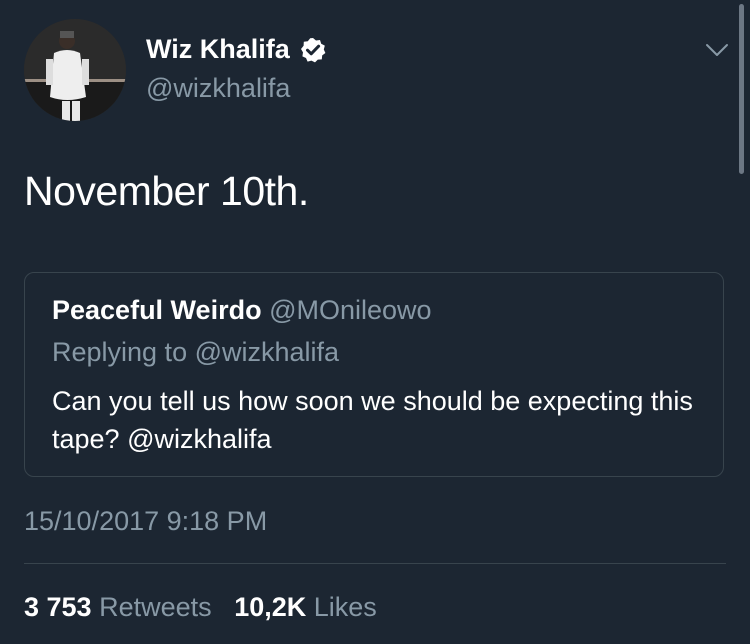 The image size is (750, 644). Describe the element at coordinates (196, 352) in the screenshot. I see `quoted-tweet-replying-to: Replying to @wizkhalifa` at that location.